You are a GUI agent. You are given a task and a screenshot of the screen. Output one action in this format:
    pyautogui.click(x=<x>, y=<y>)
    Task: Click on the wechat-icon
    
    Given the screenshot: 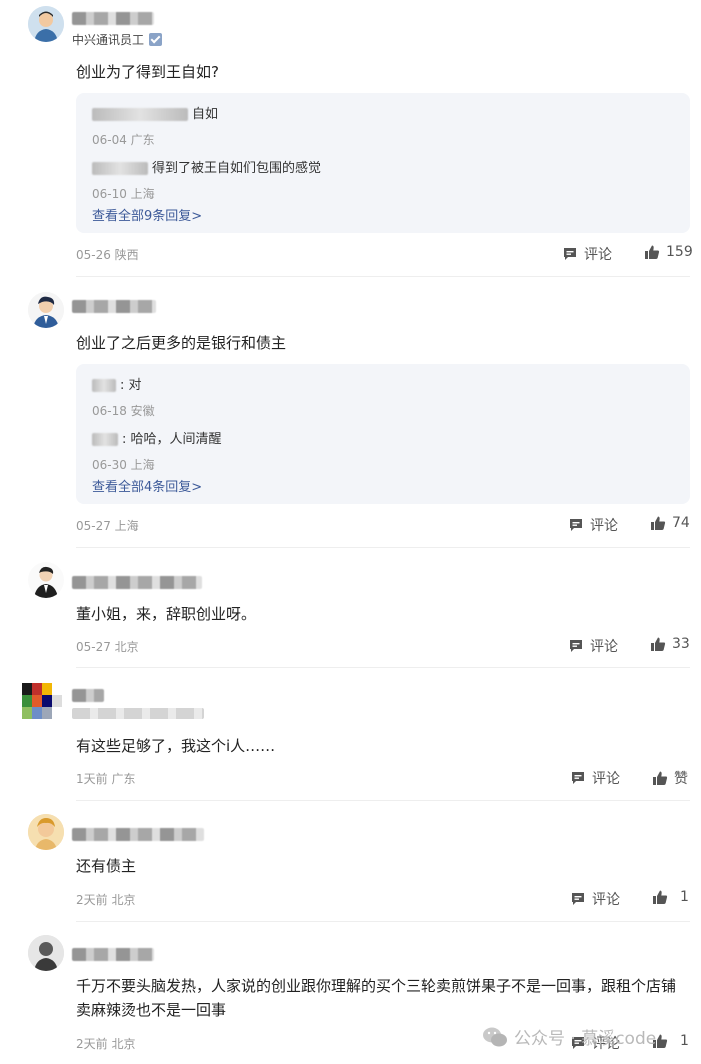 What is the action you would take?
    pyautogui.click(x=495, y=1036)
    